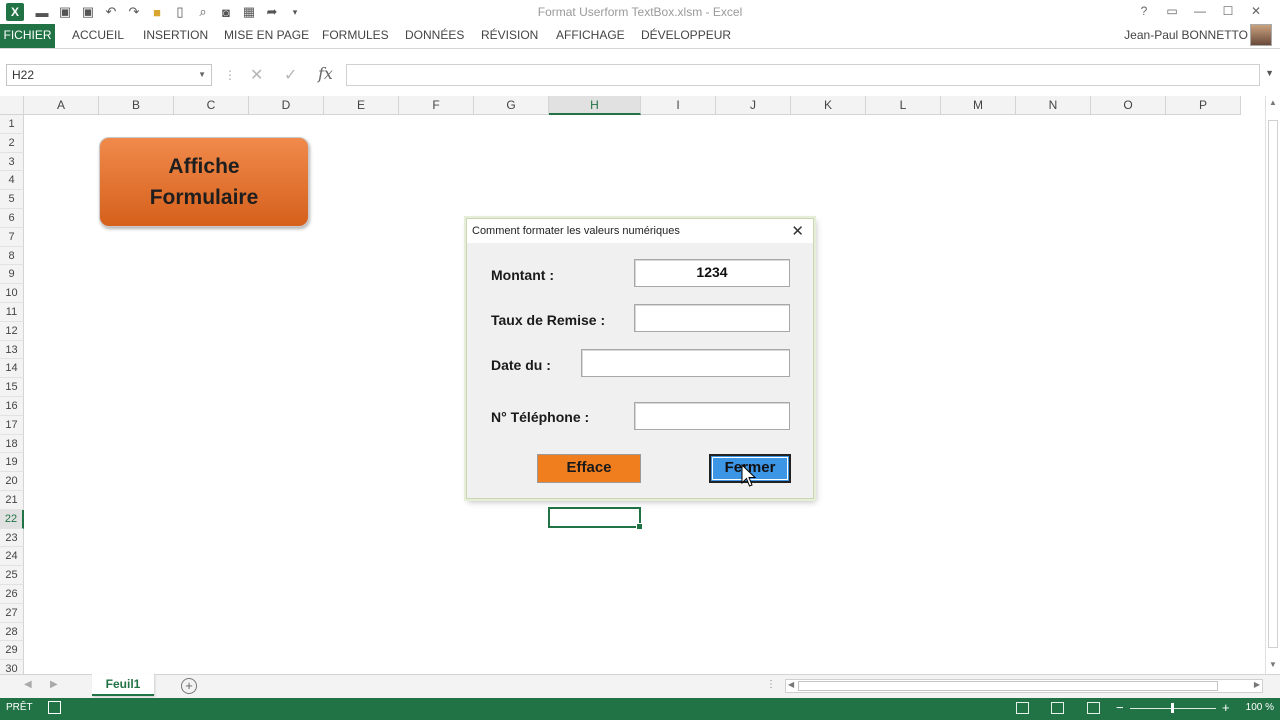  What do you see at coordinates (266, 36) in the screenshot?
I see `tab-mise-en-page: MISE EN PAGE` at bounding box center [266, 36].